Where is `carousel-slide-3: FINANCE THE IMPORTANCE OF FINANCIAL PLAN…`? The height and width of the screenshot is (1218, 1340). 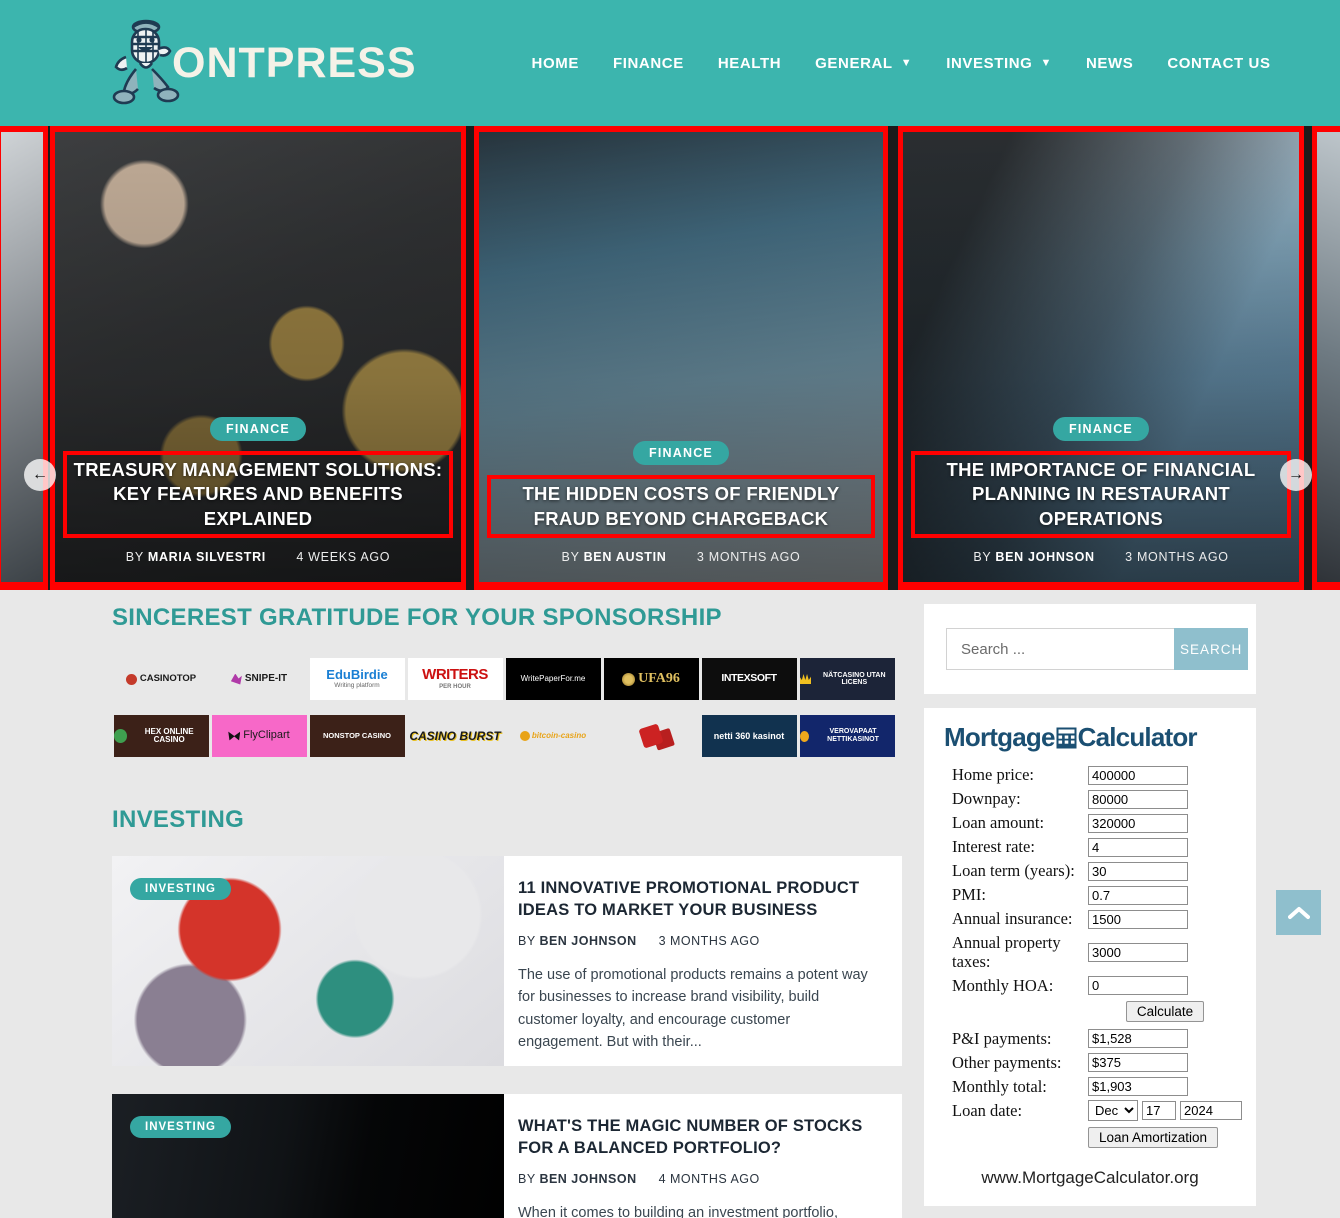
carousel-slide-3: FINANCE THE IMPORTANCE OF FINANCIAL PLAN… is located at coordinates (1101, 358).